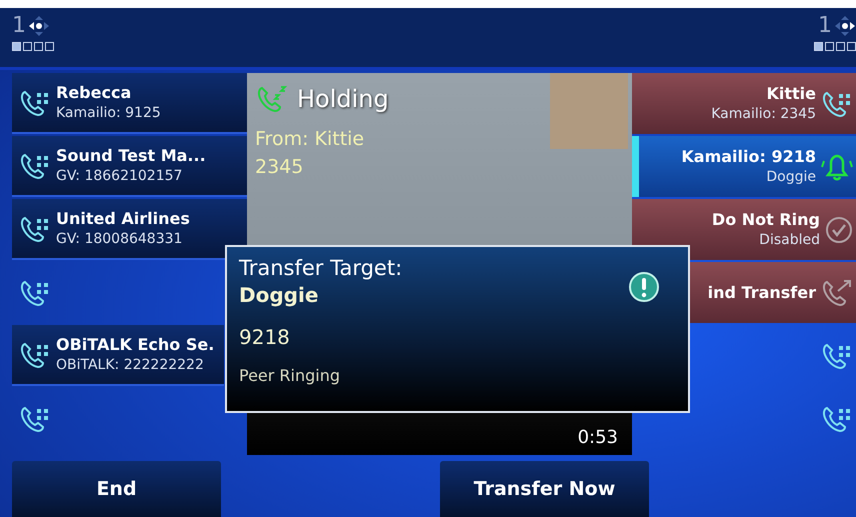 This screenshot has height=517, width=856. What do you see at coordinates (343, 99) in the screenshot?
I see `call-status: Holding` at bounding box center [343, 99].